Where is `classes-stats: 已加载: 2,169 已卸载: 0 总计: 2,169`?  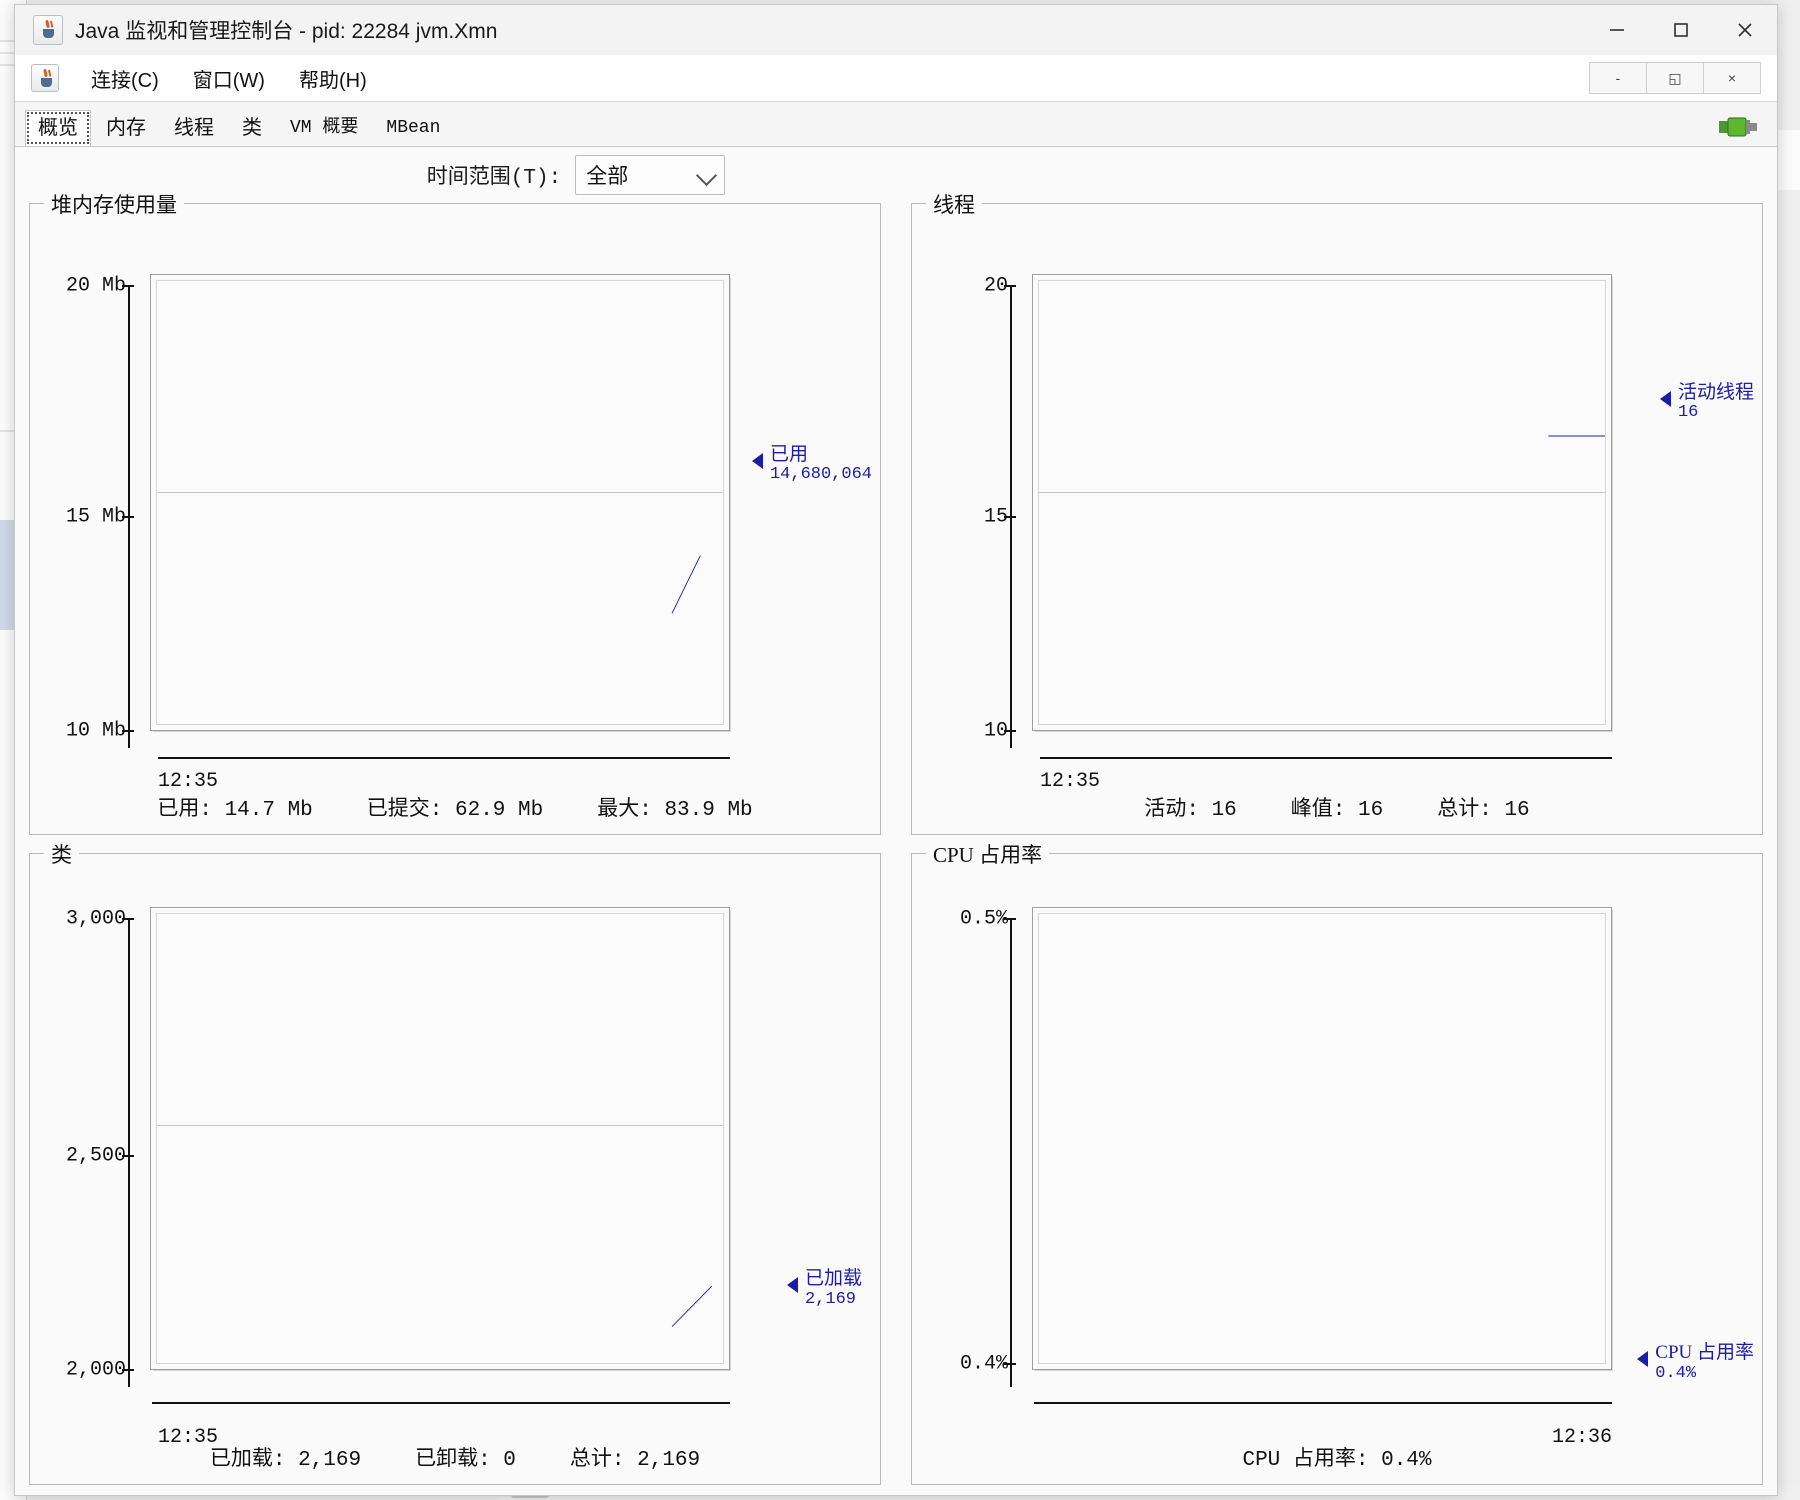
classes-stats: 已加载: 2,169 已卸载: 0 总计: 2,169 is located at coordinates (455, 1457).